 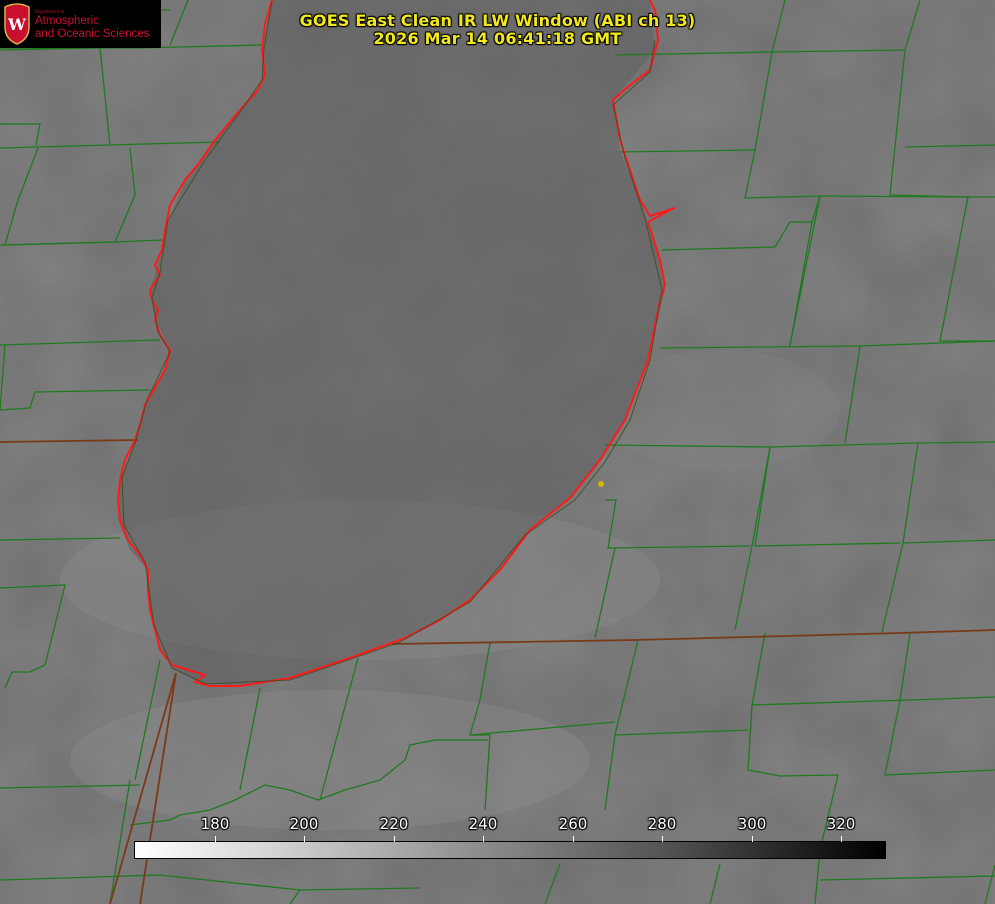 I want to click on colorbar-tick-label: 280, so click(x=662, y=824).